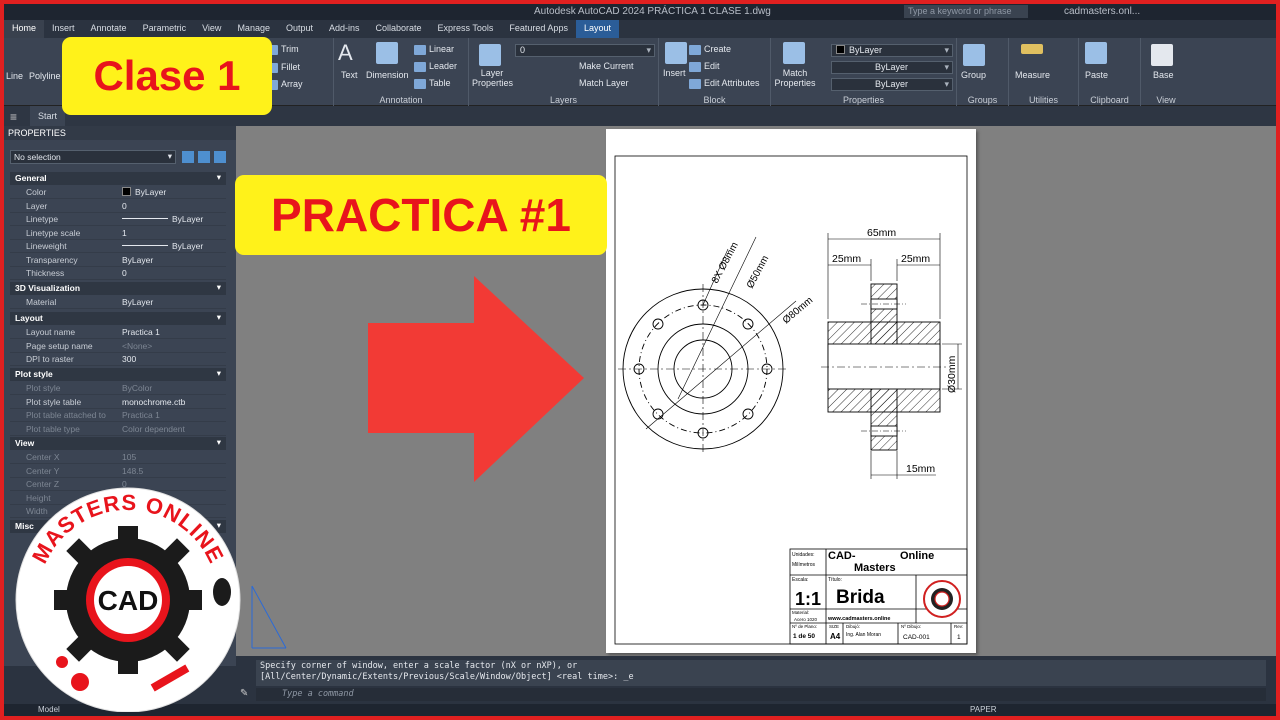 The image size is (1280, 720). Describe the element at coordinates (974, 55) in the screenshot. I see `group-icon` at that location.